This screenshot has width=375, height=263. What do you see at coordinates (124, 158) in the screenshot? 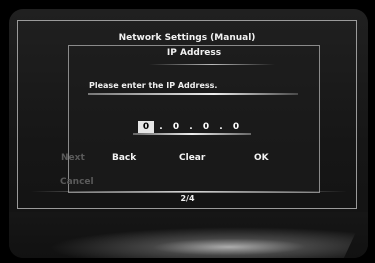
I see `back-button: Back` at bounding box center [124, 158].